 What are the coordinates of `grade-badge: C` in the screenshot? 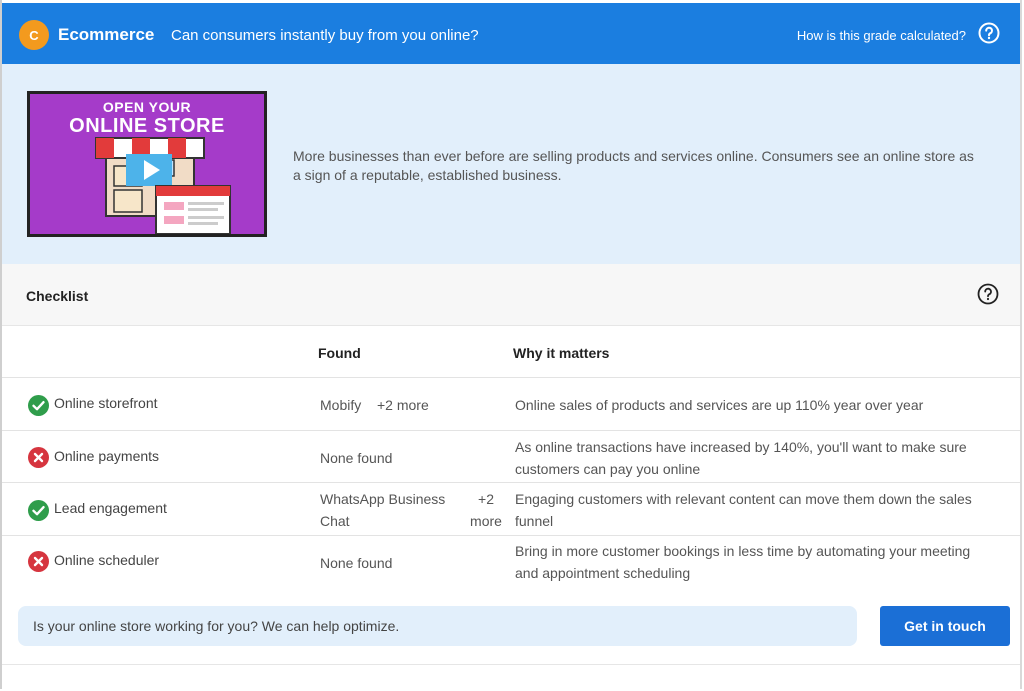 It's located at (34, 35).